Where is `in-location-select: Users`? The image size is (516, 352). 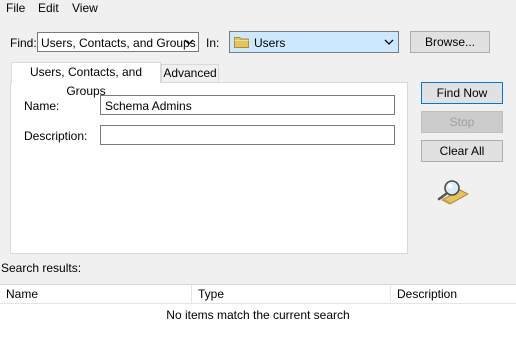 in-location-select: Users is located at coordinates (314, 42).